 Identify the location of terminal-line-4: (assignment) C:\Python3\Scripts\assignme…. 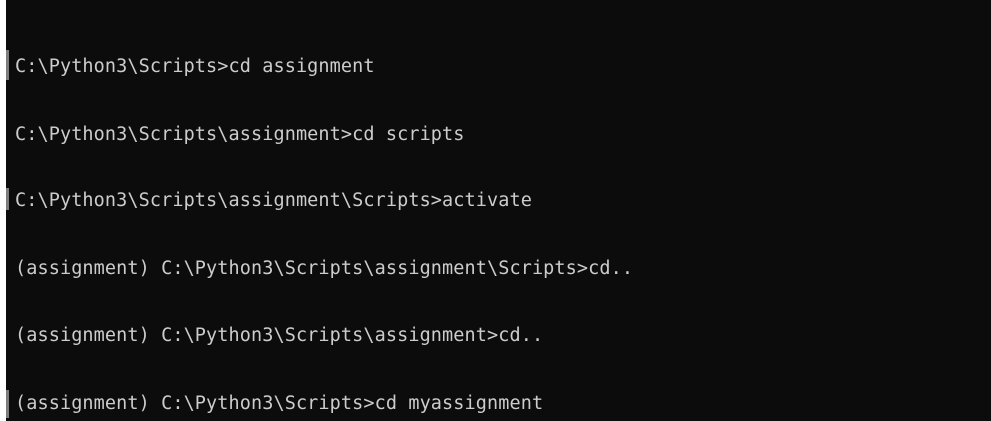
(324, 268).